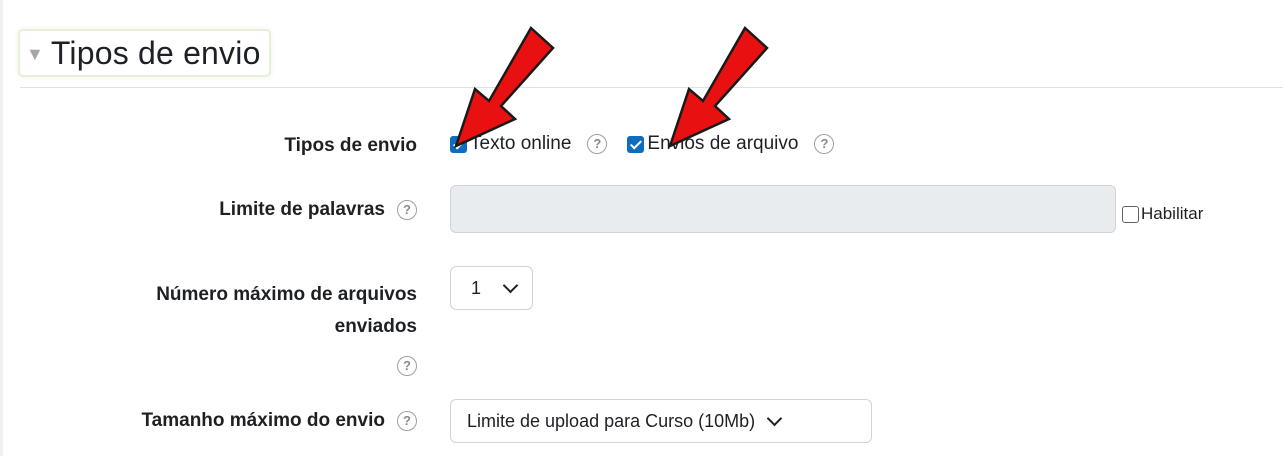 The height and width of the screenshot is (456, 1283). I want to click on max-size-value: Limite de upload para Curso (10Mb), so click(611, 420).